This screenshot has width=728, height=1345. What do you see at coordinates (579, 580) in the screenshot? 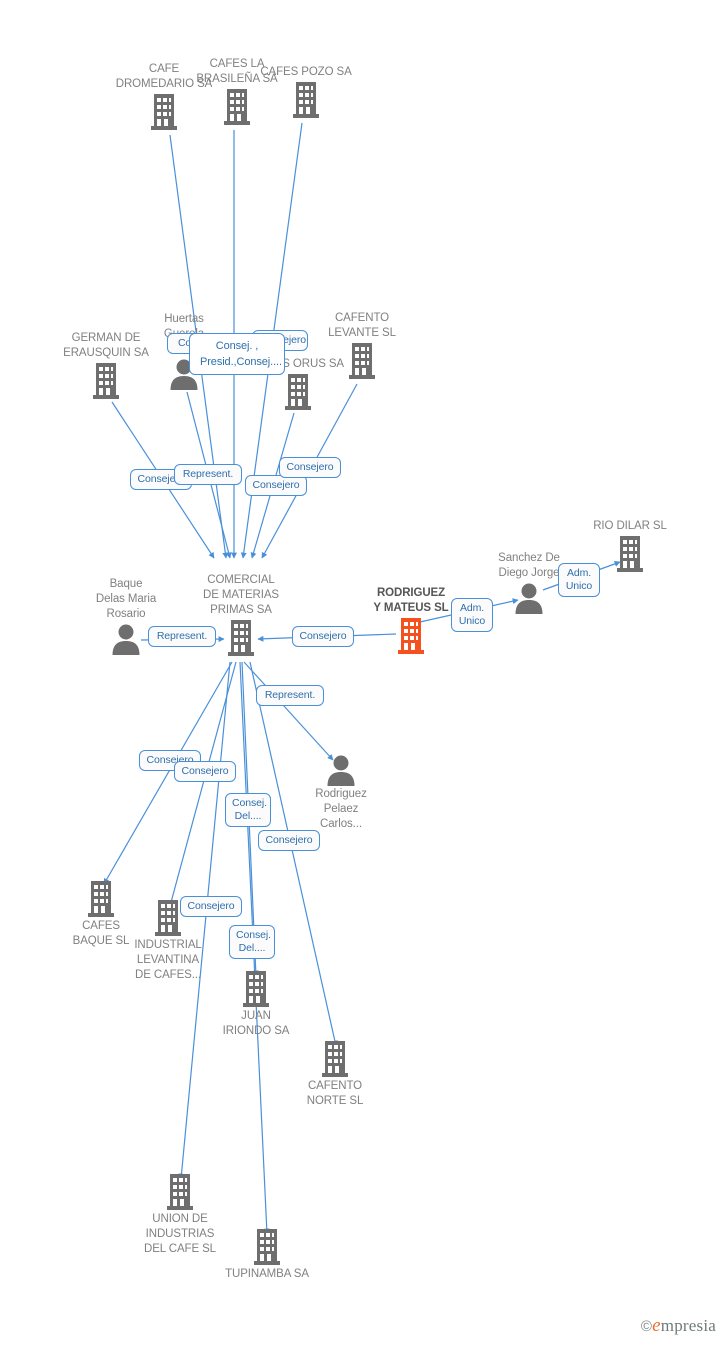
I see `relationship-label-lbl_adm_unico_sanchez: Adm. Unico` at bounding box center [579, 580].